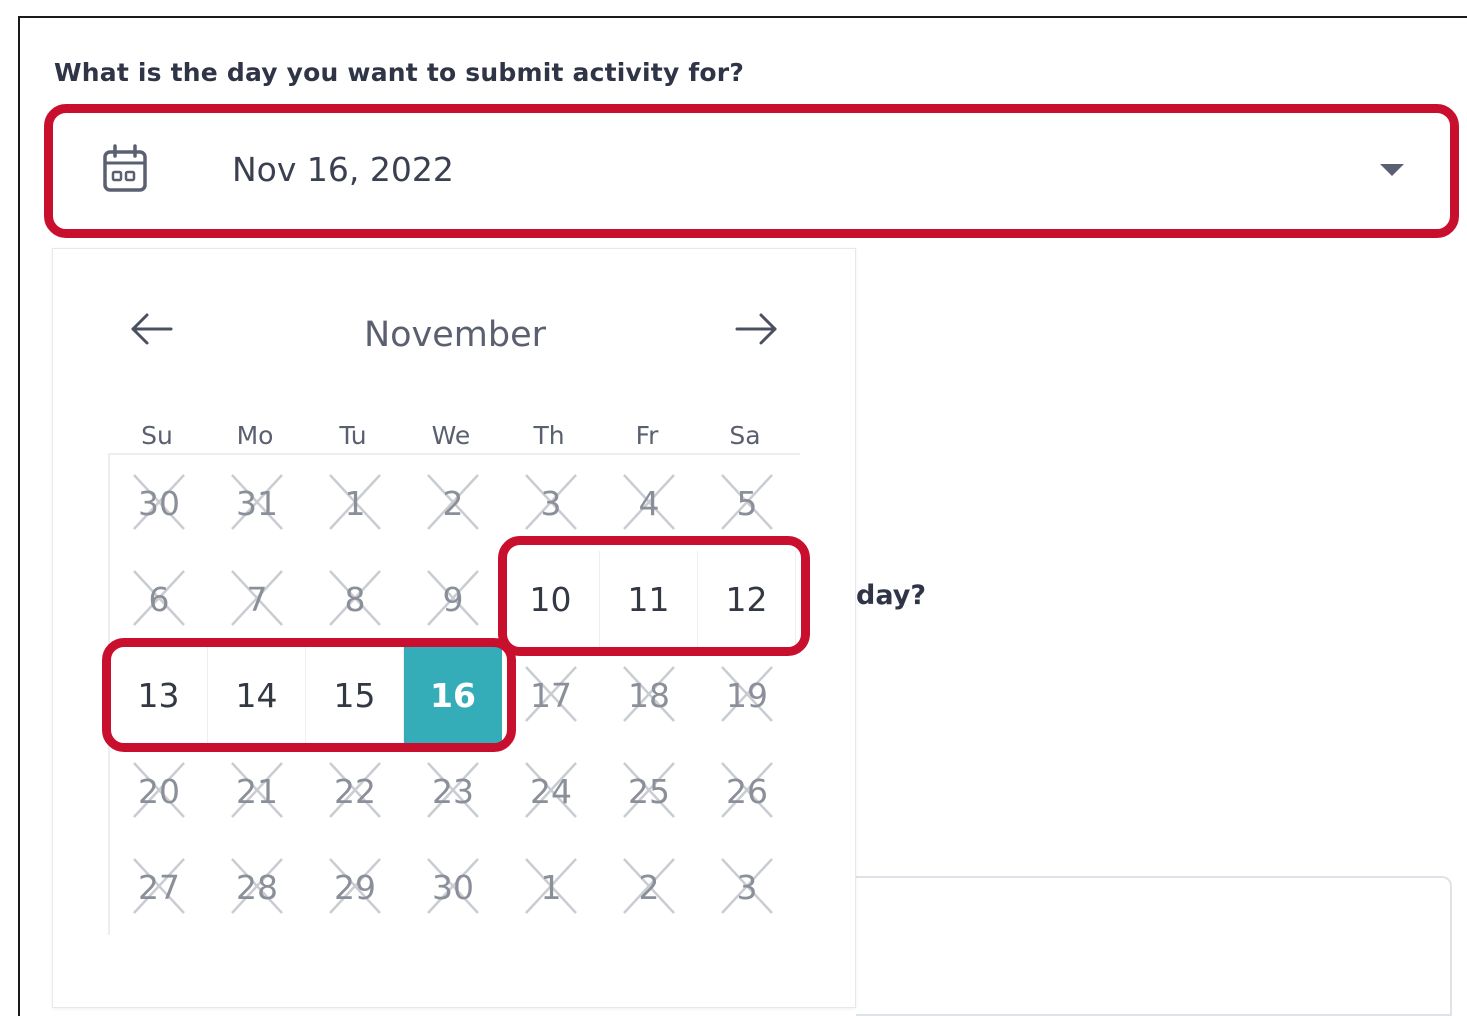 The image size is (1467, 1016). I want to click on day-cell: 9, so click(453, 599).